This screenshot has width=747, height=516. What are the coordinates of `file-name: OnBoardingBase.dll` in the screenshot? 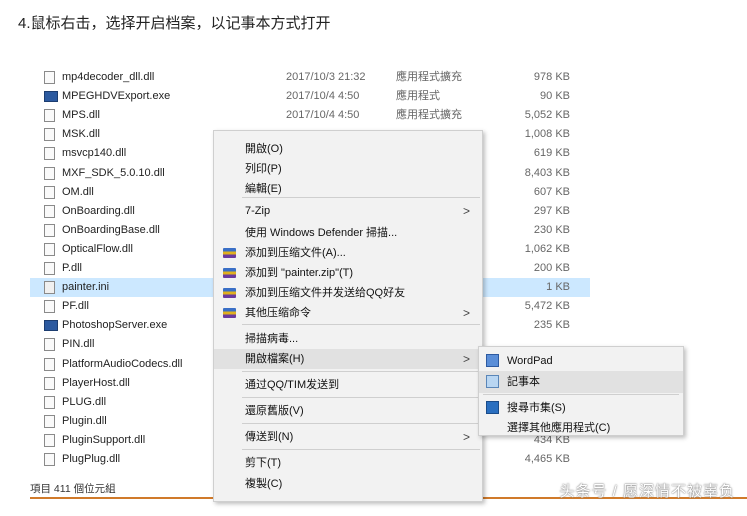 It's located at (111, 229).